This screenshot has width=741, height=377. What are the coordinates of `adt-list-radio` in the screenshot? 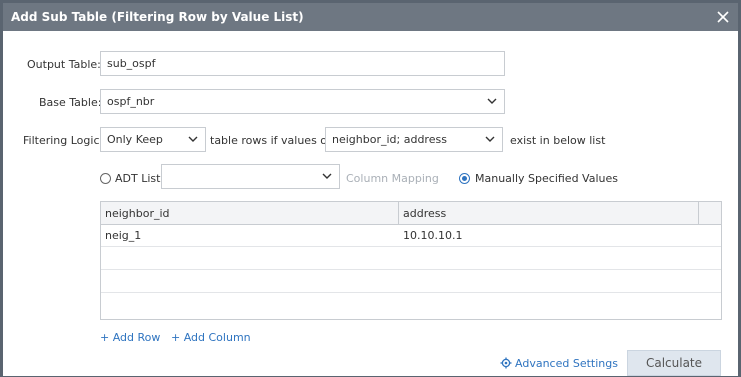 It's located at (105, 178).